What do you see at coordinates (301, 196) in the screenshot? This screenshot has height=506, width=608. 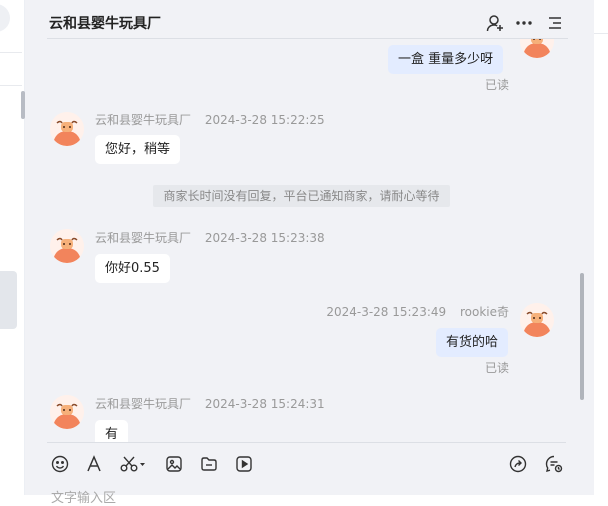 I see `system-notice: 商家长时间没有回复，平台已通知商家，请耐心等待` at bounding box center [301, 196].